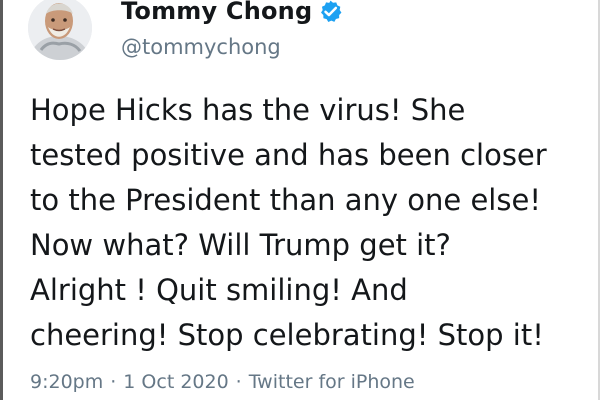 This screenshot has width=600, height=400. I want to click on avatar, so click(60, 30).